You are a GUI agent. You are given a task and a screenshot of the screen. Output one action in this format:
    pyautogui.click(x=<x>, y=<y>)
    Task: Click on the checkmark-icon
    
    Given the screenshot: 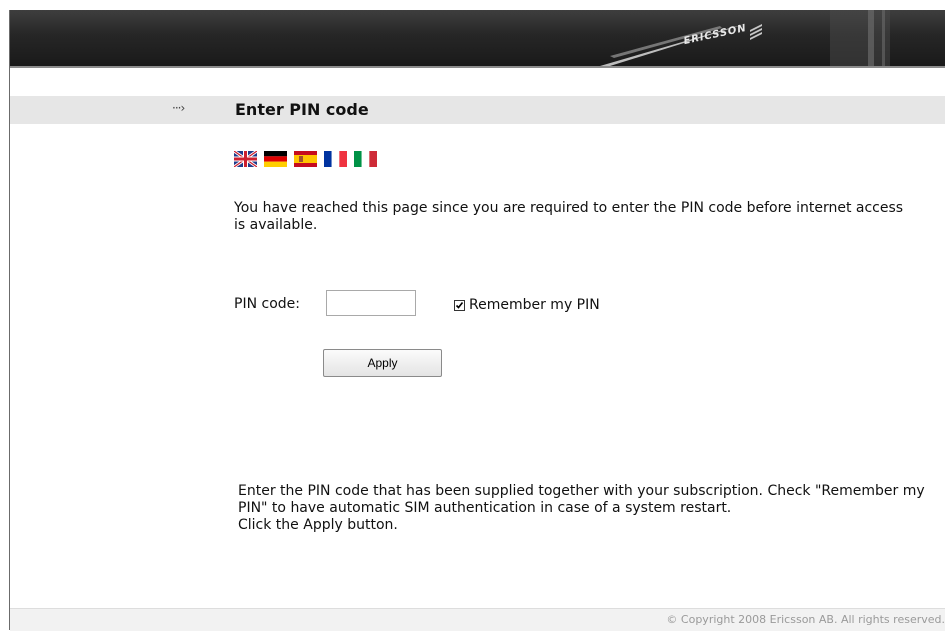 What is the action you would take?
    pyautogui.click(x=459, y=305)
    